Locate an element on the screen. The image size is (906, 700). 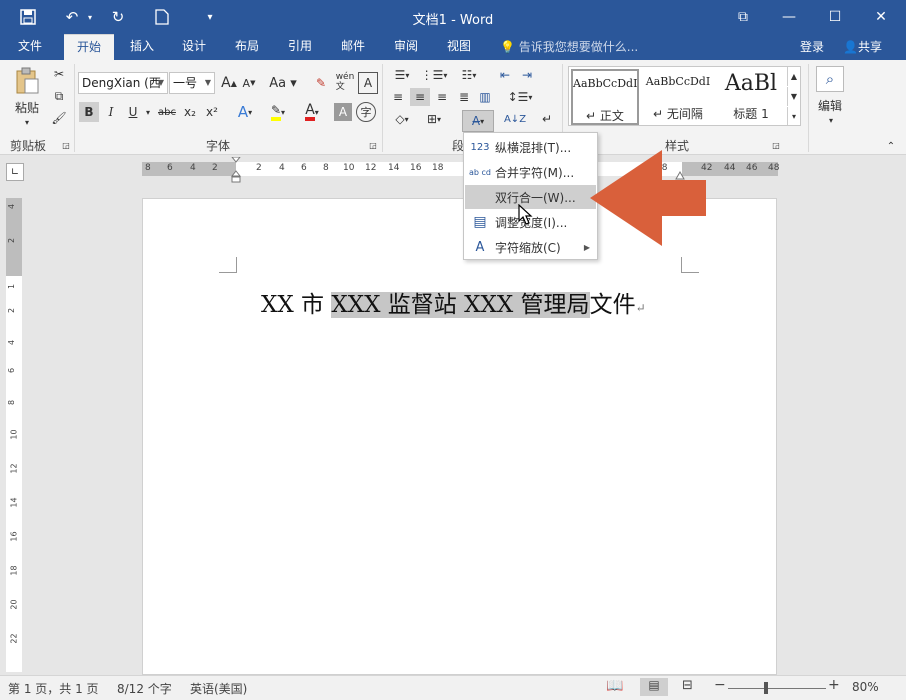
menu-item-character-scaling: A 字符缩放(C) ▶ is located at coordinates (530, 247).